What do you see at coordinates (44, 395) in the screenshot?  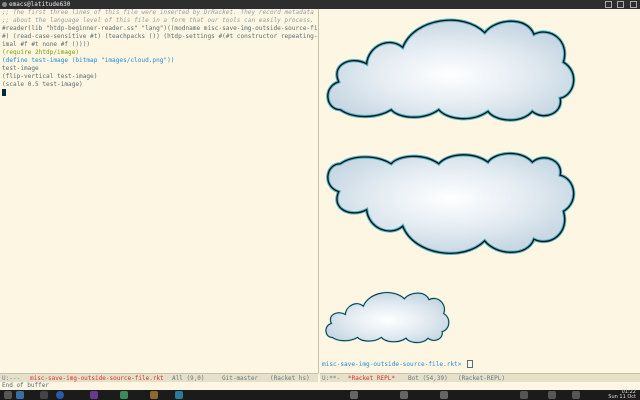 I see `terminal-icon` at bounding box center [44, 395].